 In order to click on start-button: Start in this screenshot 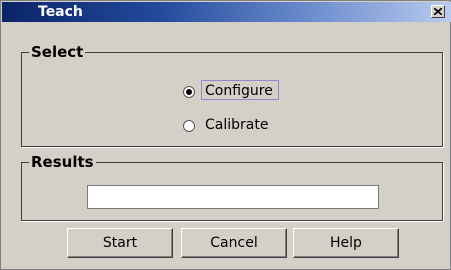, I will do `click(120, 243)`.